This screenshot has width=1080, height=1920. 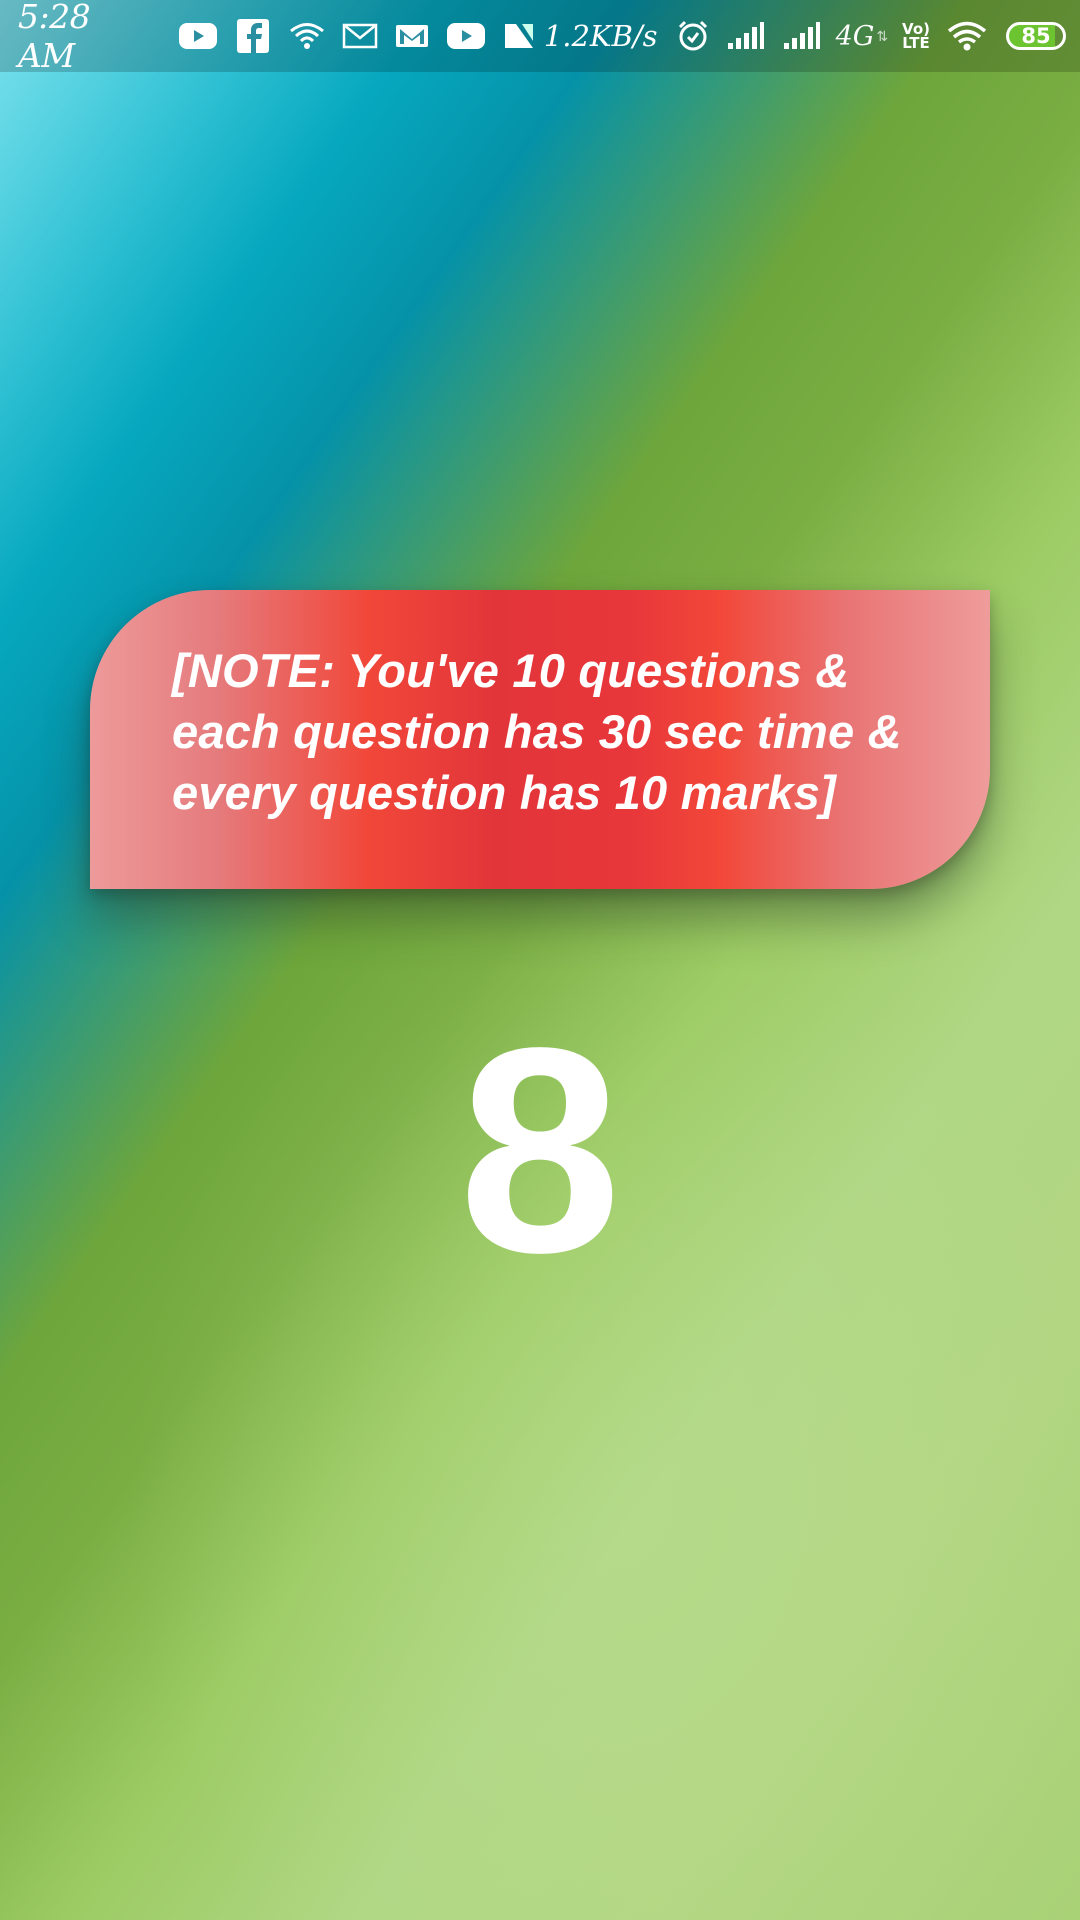 What do you see at coordinates (693, 36) in the screenshot?
I see `alarm-icon` at bounding box center [693, 36].